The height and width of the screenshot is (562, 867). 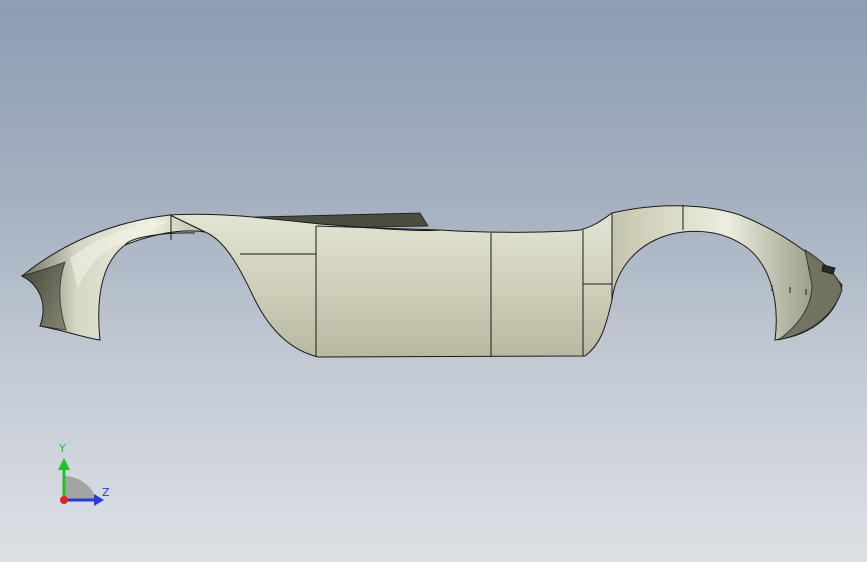 What do you see at coordinates (80, 488) in the screenshot?
I see `triad-plane-arc` at bounding box center [80, 488].